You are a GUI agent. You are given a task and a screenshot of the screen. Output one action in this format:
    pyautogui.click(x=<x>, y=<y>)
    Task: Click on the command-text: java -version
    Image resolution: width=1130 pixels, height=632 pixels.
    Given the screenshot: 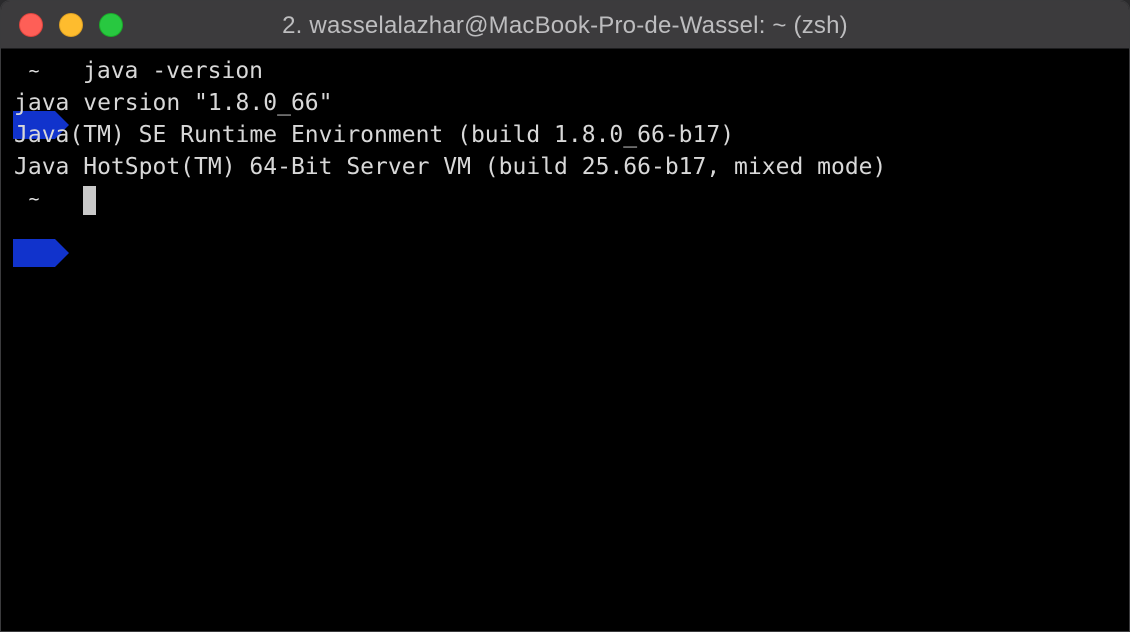 What is the action you would take?
    pyautogui.click(x=173, y=71)
    